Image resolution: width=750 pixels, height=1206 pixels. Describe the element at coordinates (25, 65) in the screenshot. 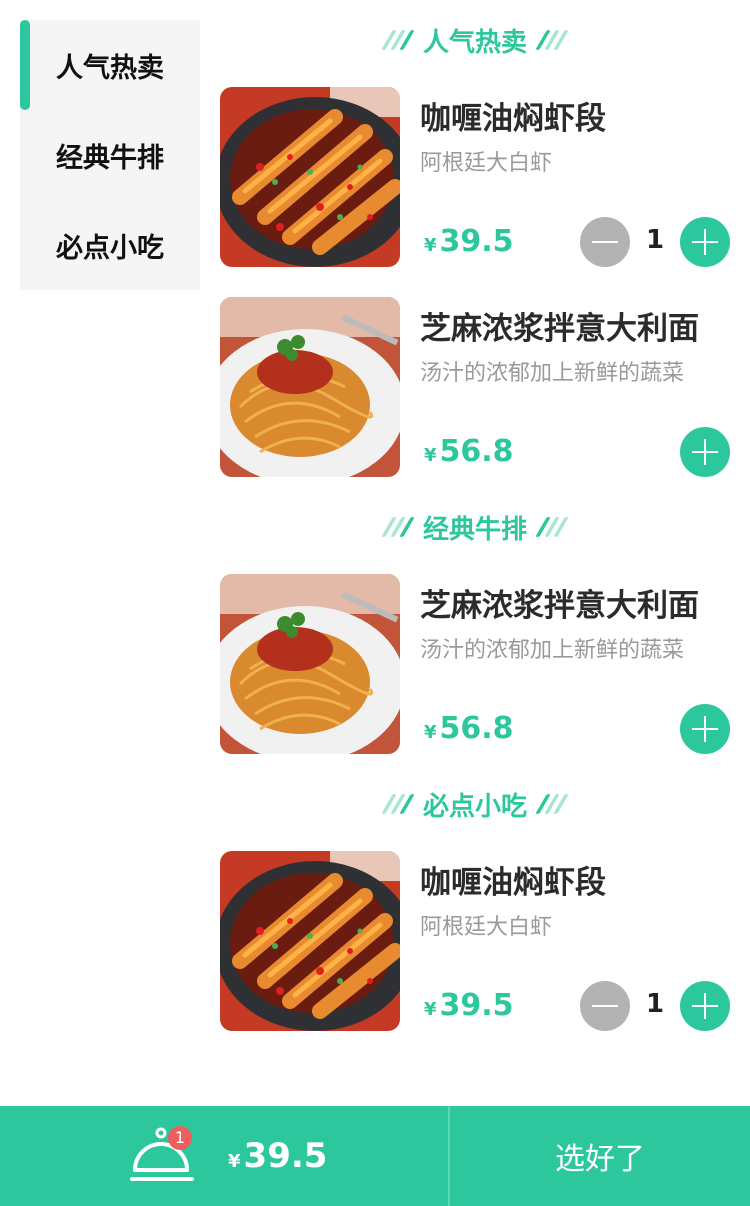

I see `active-indicator` at that location.